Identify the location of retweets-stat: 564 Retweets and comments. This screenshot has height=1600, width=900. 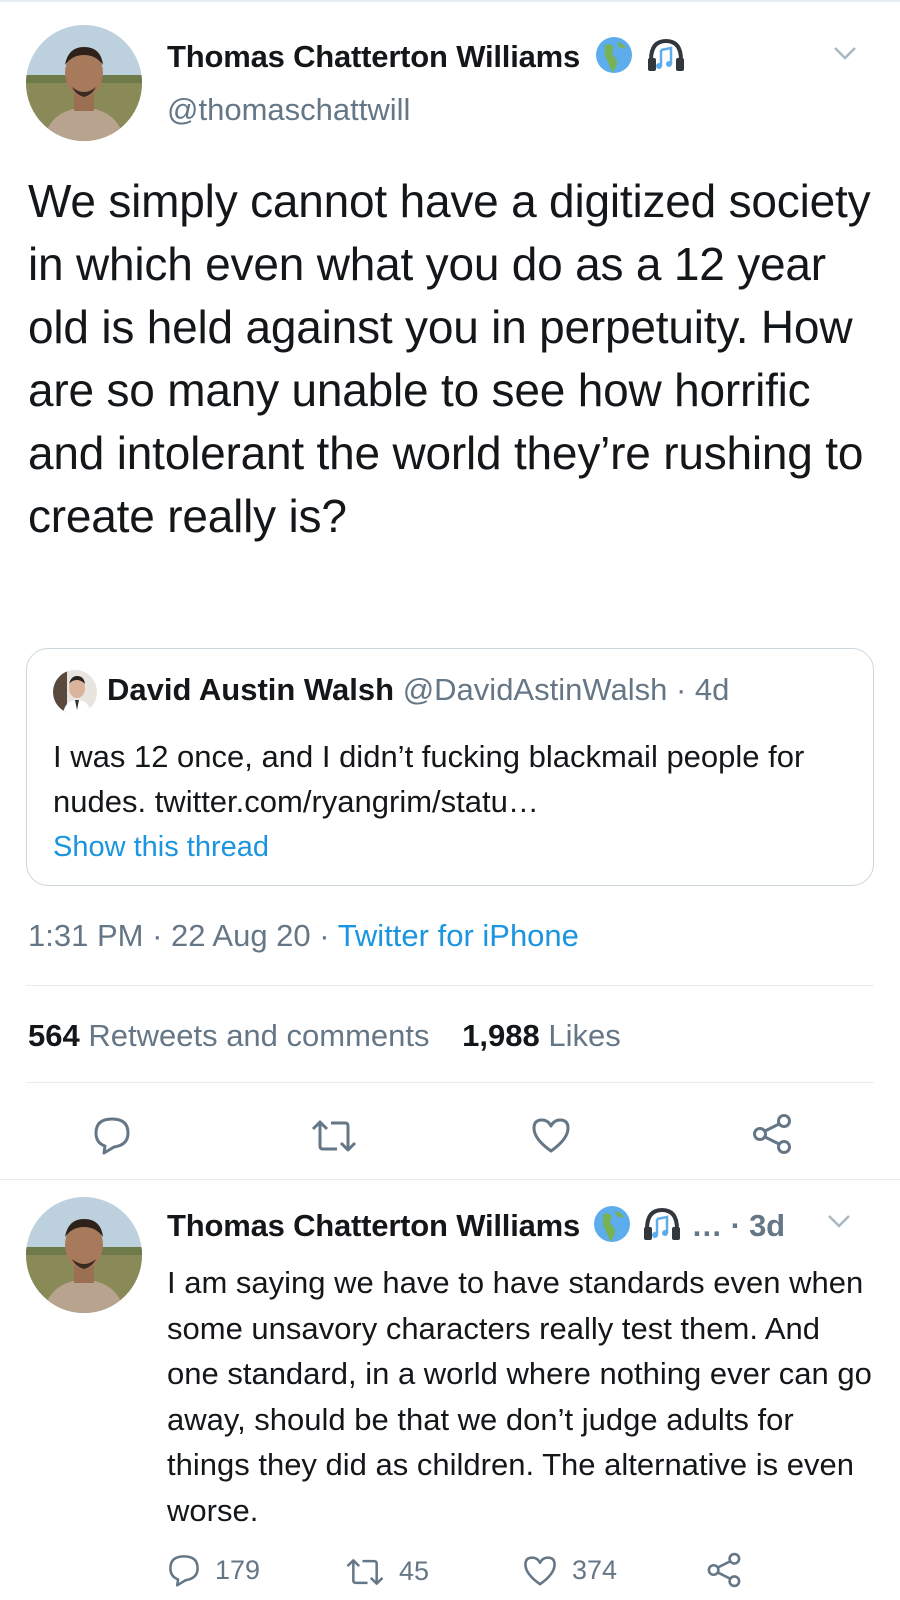
(229, 1035).